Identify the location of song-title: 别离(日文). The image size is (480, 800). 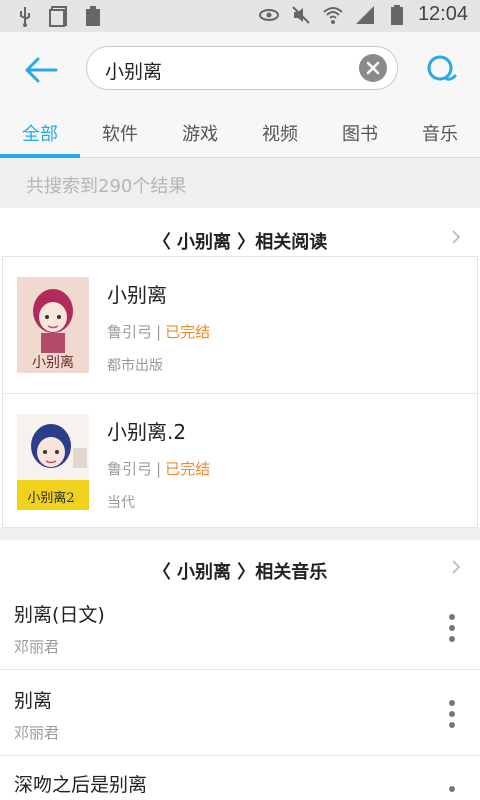
(59, 615).